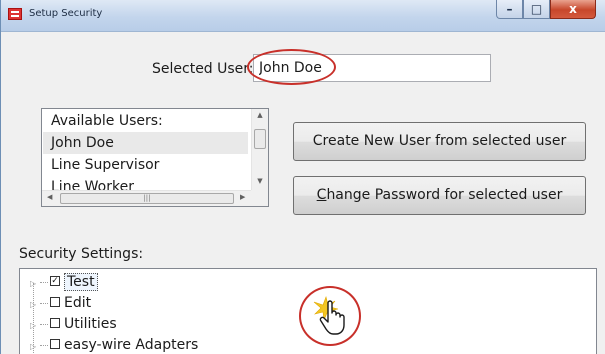  Describe the element at coordinates (203, 69) in the screenshot. I see `selected-user-label: Selected User:` at that location.